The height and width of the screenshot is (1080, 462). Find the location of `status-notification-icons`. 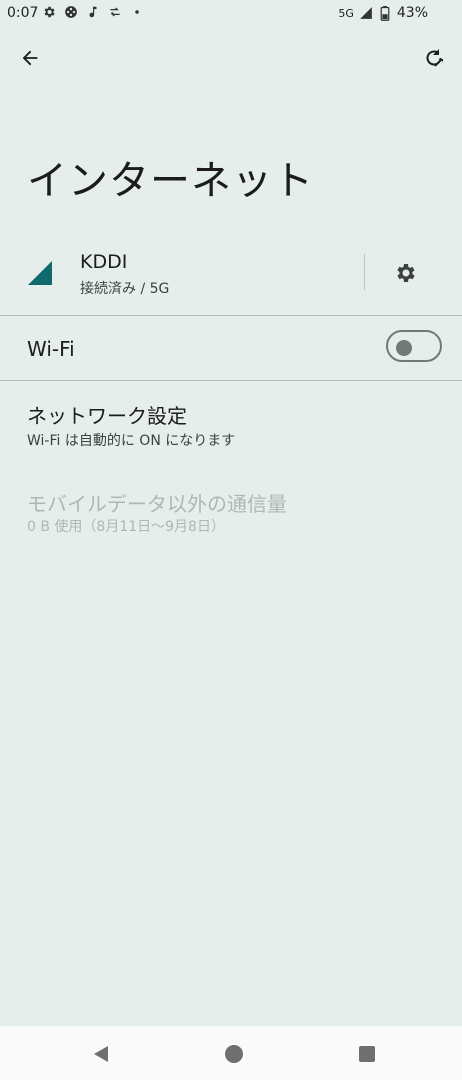

status-notification-icons is located at coordinates (93, 12).